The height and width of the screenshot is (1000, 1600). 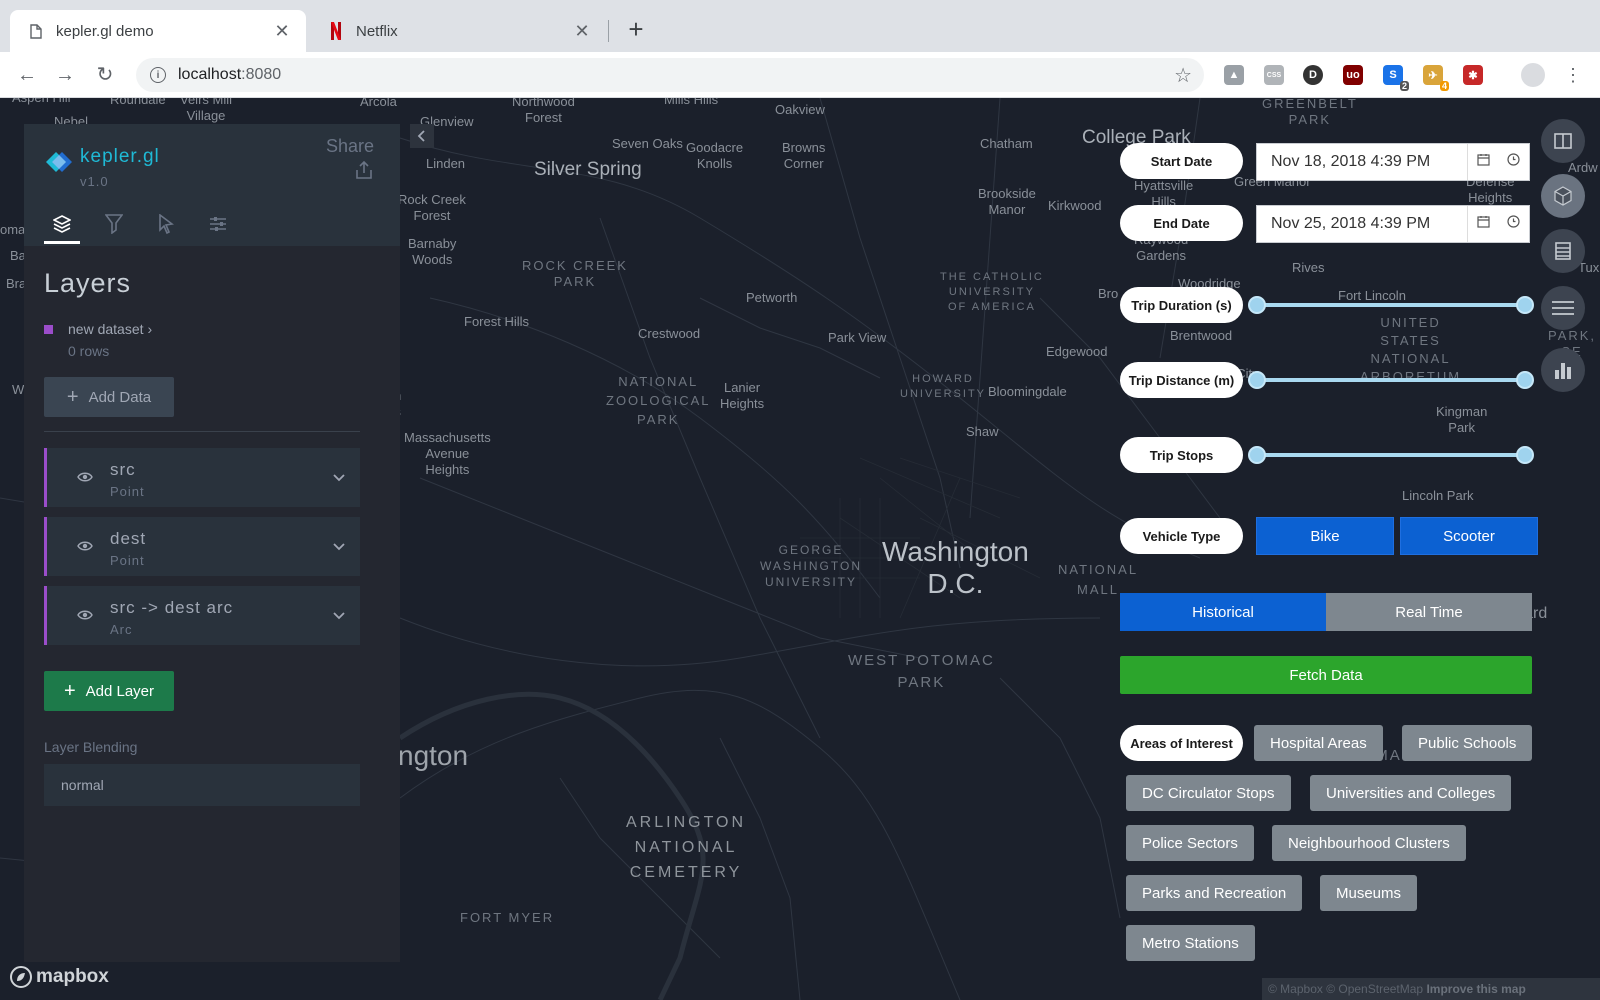 What do you see at coordinates (364, 170) in the screenshot?
I see `share-icon` at bounding box center [364, 170].